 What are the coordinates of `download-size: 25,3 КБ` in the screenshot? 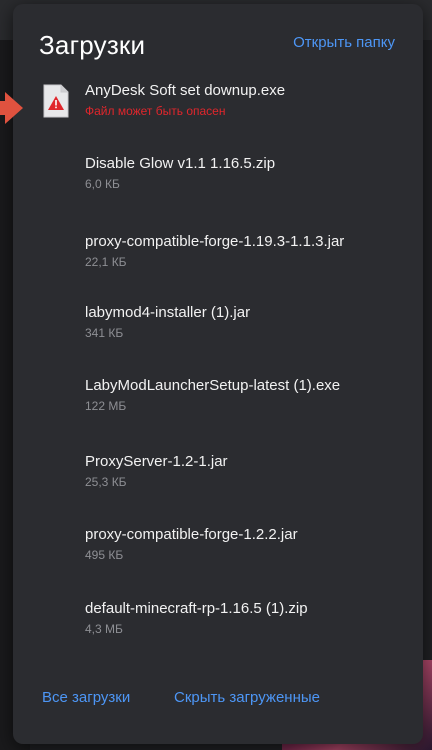 It's located at (106, 482).